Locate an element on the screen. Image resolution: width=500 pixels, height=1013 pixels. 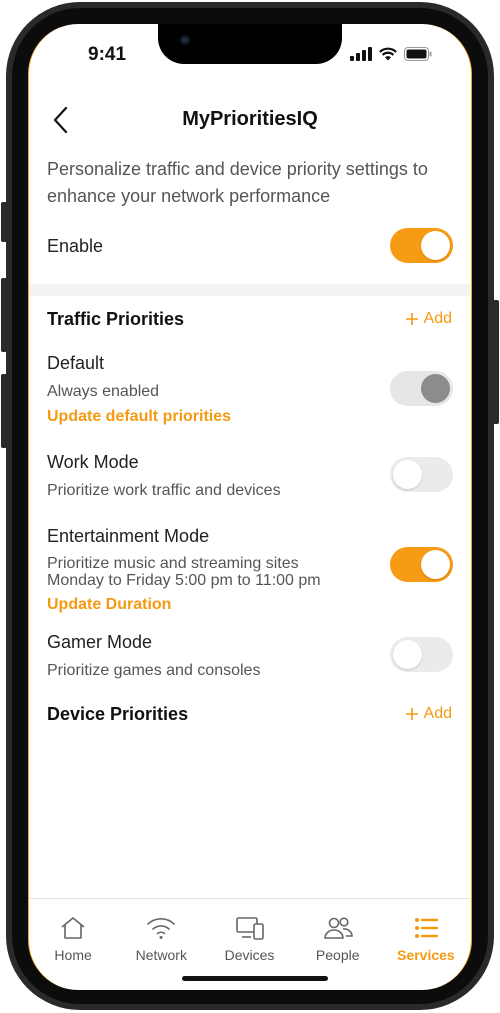
update-duration-link: Update Duration is located at coordinates (109, 605).